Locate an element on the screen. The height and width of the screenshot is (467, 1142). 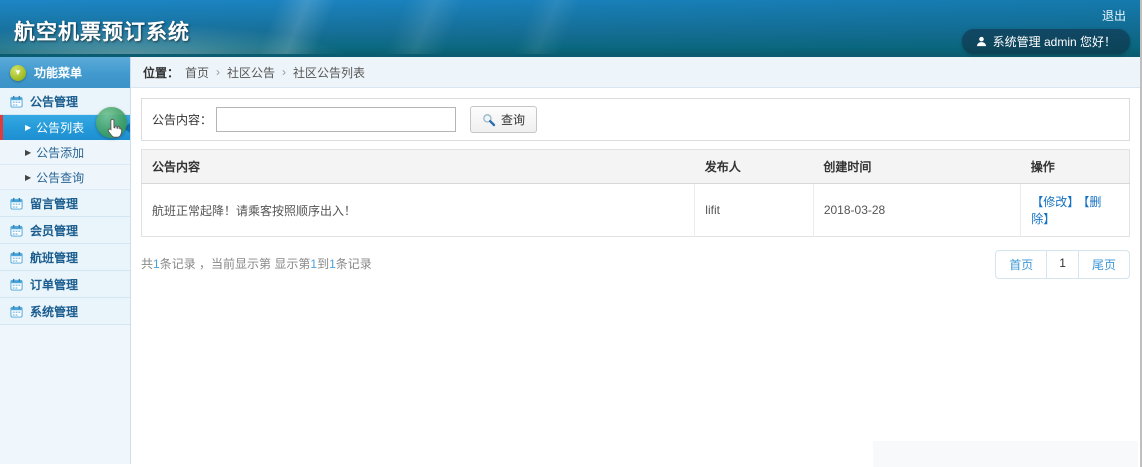
user-greeting-badge: 系统管理 admin 您好！ is located at coordinates (1045, 41).